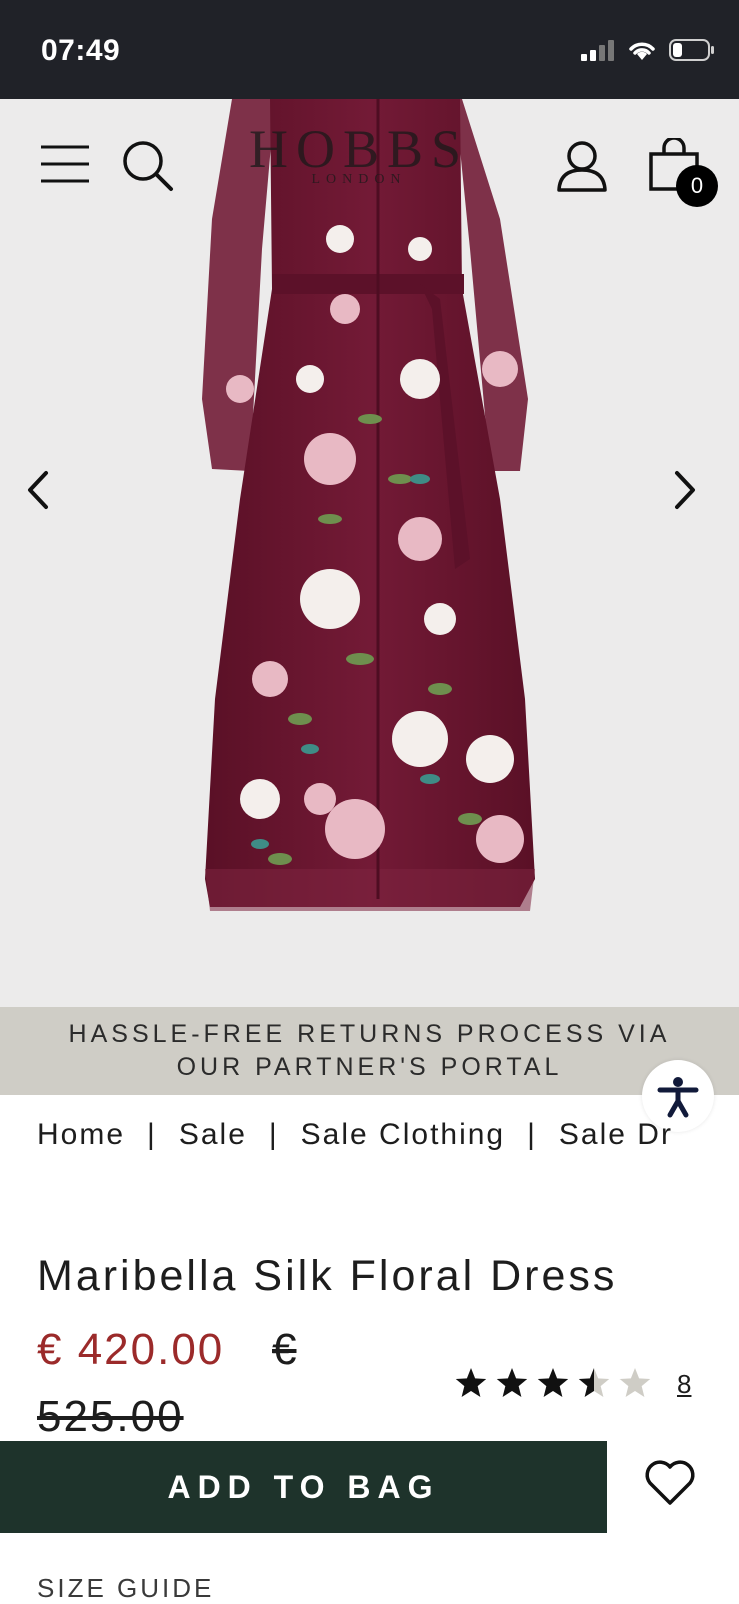  What do you see at coordinates (597, 50) in the screenshot?
I see `signal-icon` at bounding box center [597, 50].